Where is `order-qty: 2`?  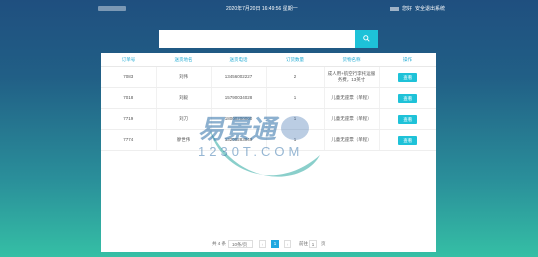 order-qty: 2 is located at coordinates (295, 77).